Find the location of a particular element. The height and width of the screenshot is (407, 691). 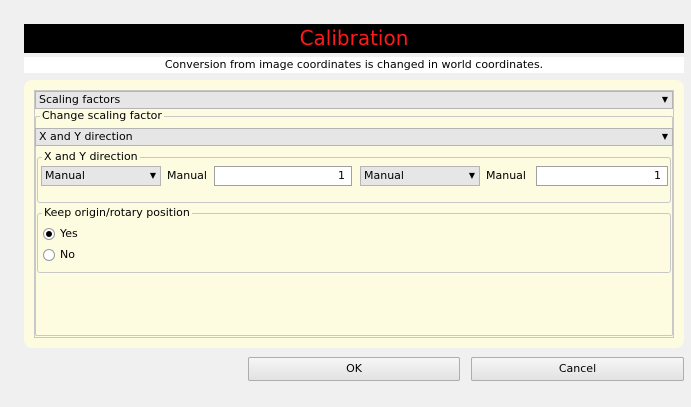

yes-radio-label: Yes is located at coordinates (69, 234).